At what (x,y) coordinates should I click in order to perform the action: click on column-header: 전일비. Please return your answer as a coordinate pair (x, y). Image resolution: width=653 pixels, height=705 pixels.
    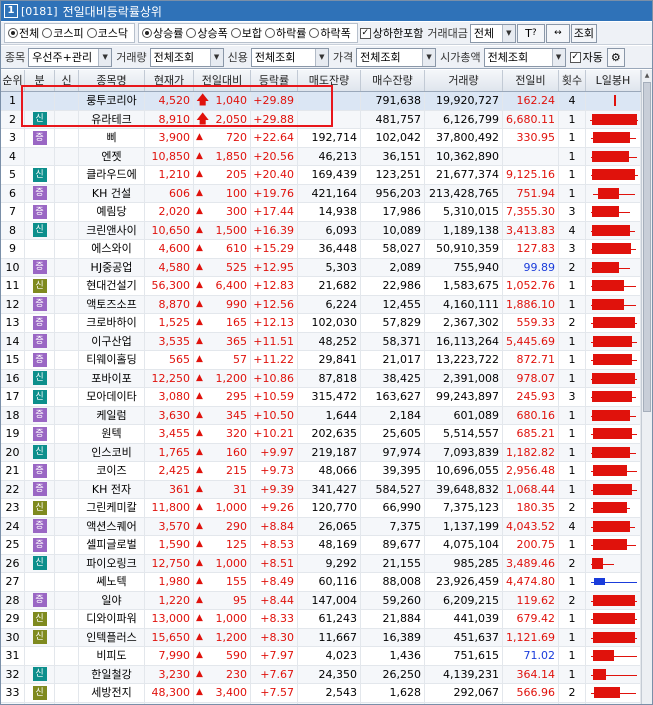
    Looking at the image, I should click on (531, 80).